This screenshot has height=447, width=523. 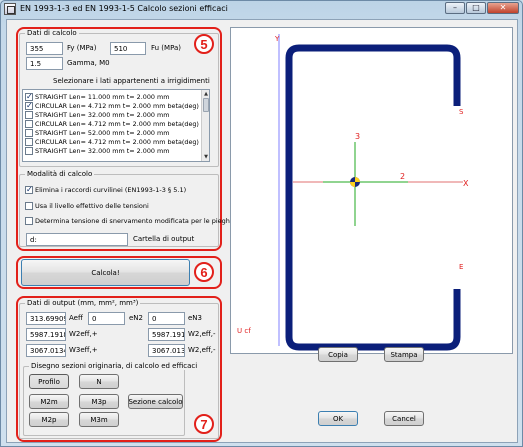 I want to click on x-axis-label: X, so click(x=466, y=183).